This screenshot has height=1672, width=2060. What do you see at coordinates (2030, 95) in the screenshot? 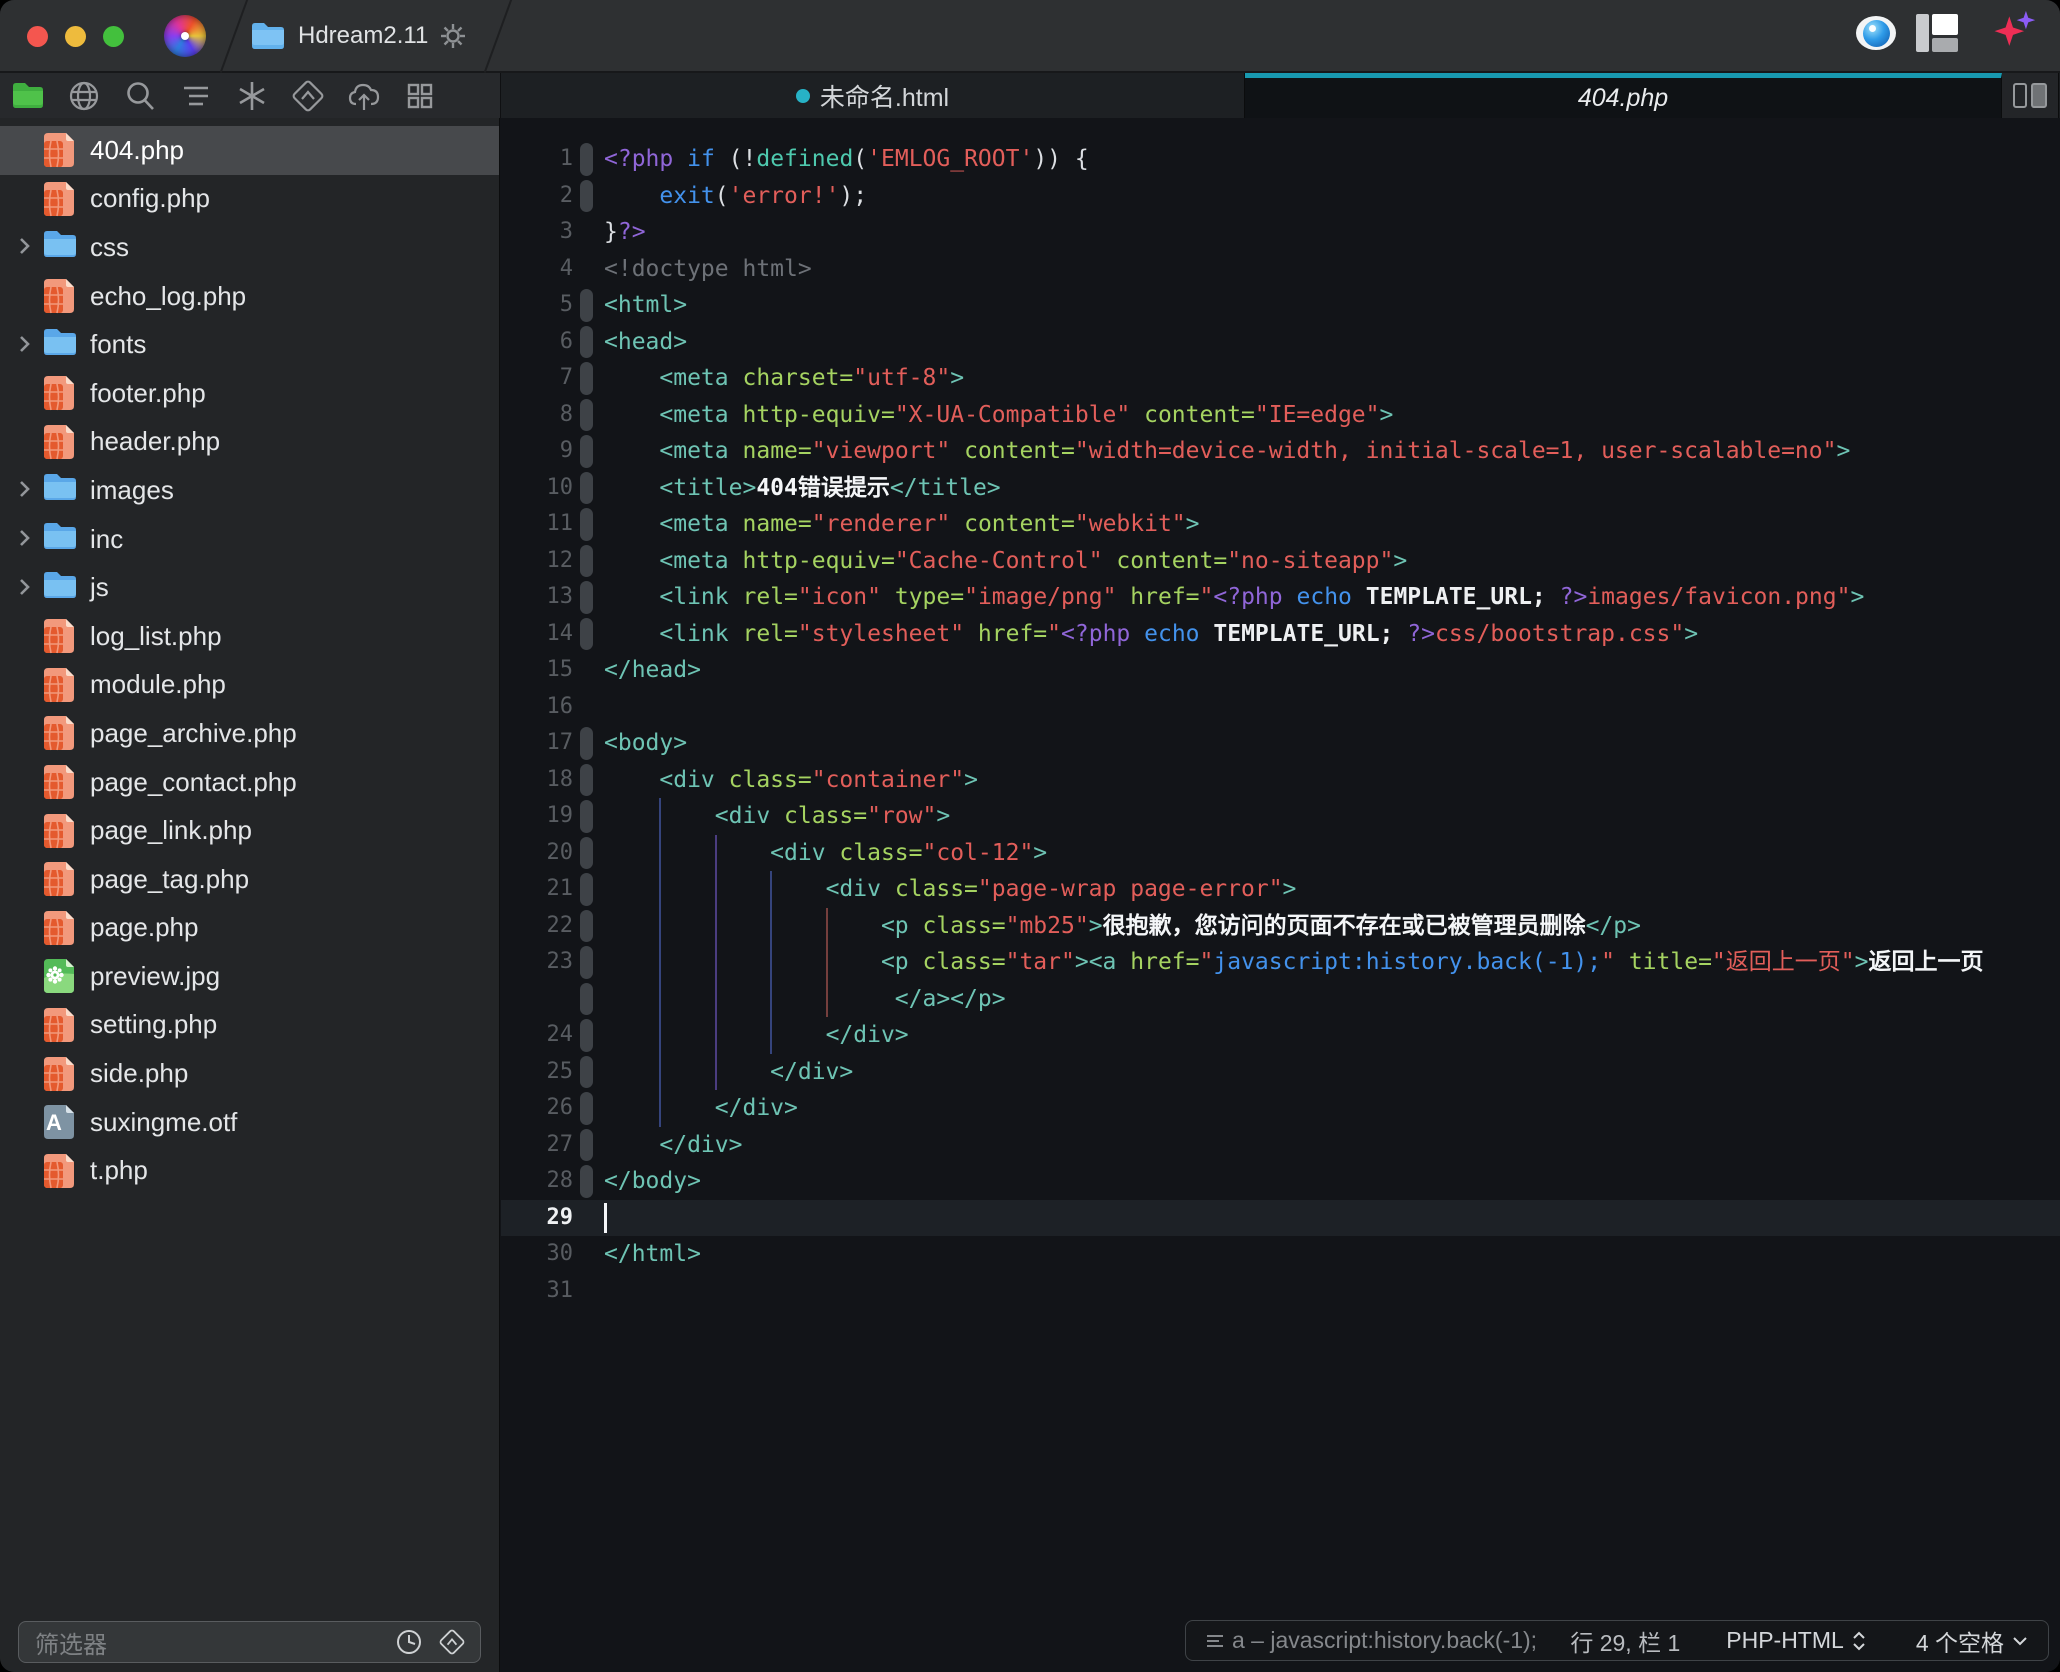
I see `split-view-button` at bounding box center [2030, 95].